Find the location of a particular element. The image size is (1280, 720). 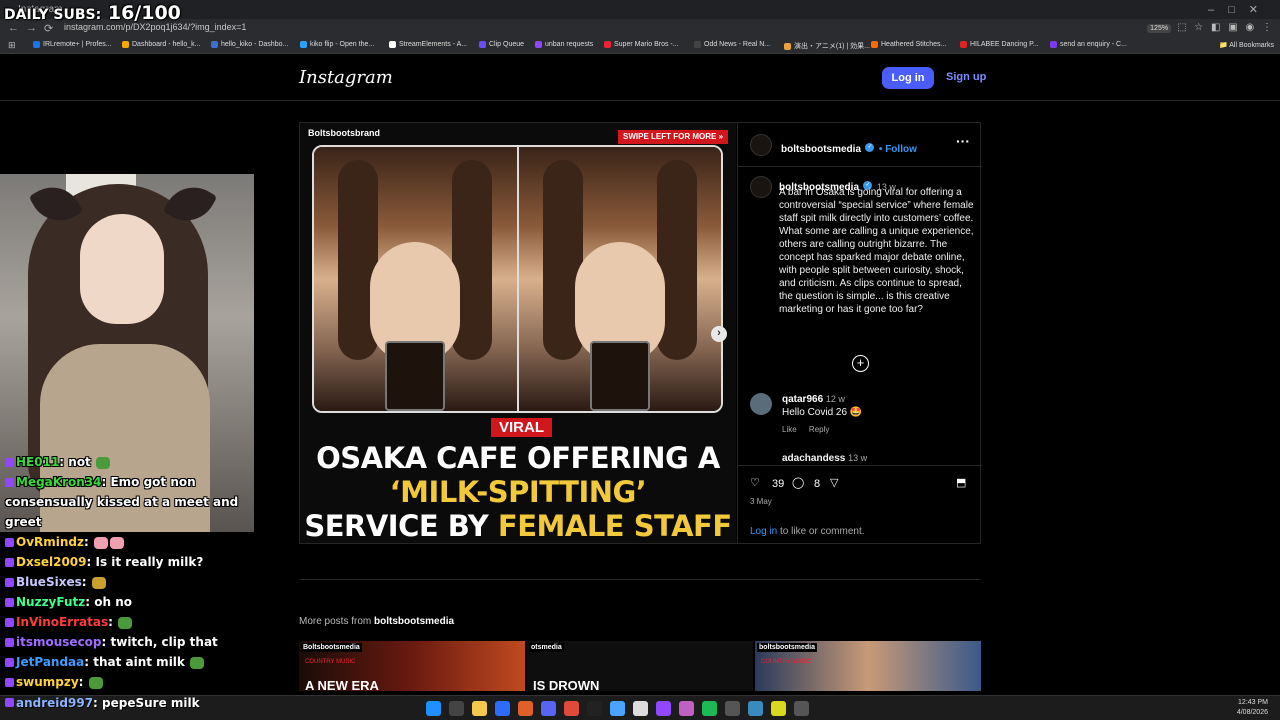

bookmark-icon: ⬒ is located at coordinates (961, 482).